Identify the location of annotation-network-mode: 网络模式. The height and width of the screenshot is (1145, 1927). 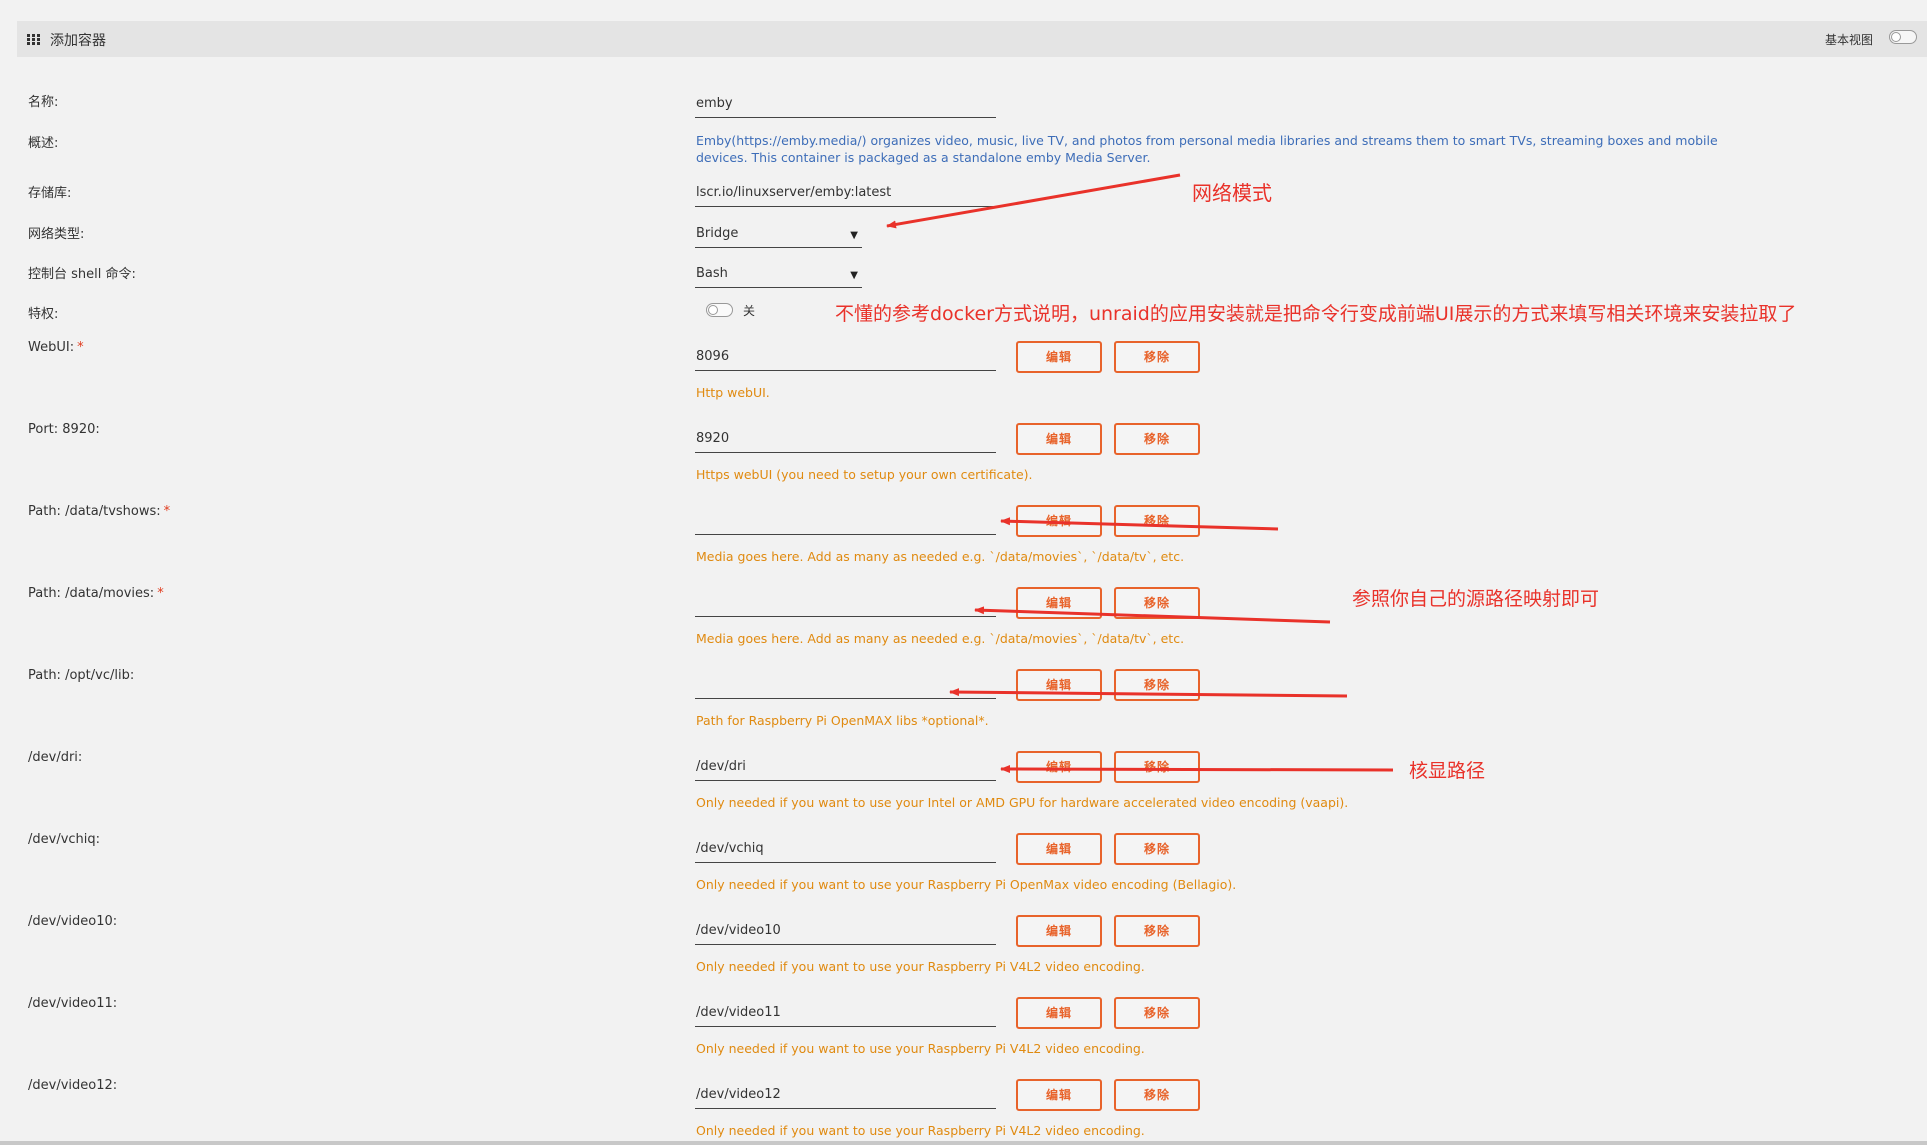
(1232, 193).